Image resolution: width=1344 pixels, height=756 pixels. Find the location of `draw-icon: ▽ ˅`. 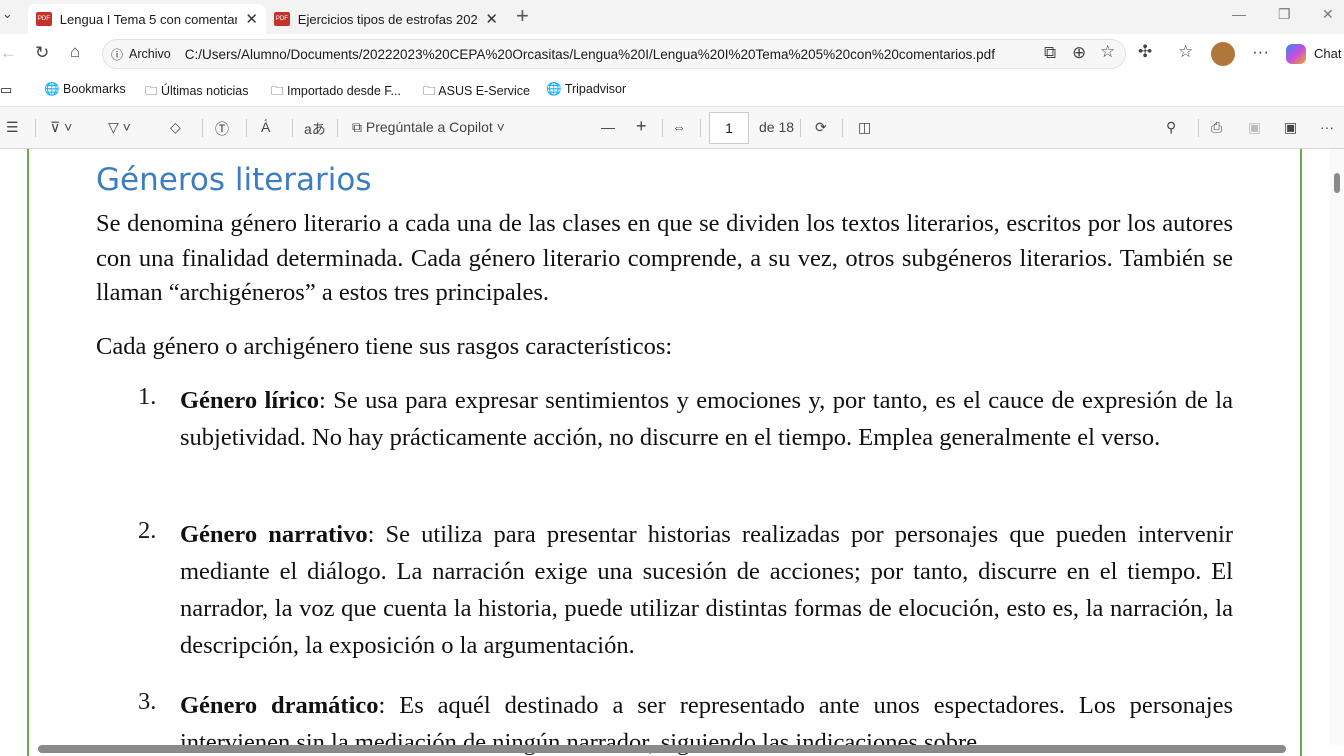

draw-icon: ▽ ˅ is located at coordinates (119, 127).